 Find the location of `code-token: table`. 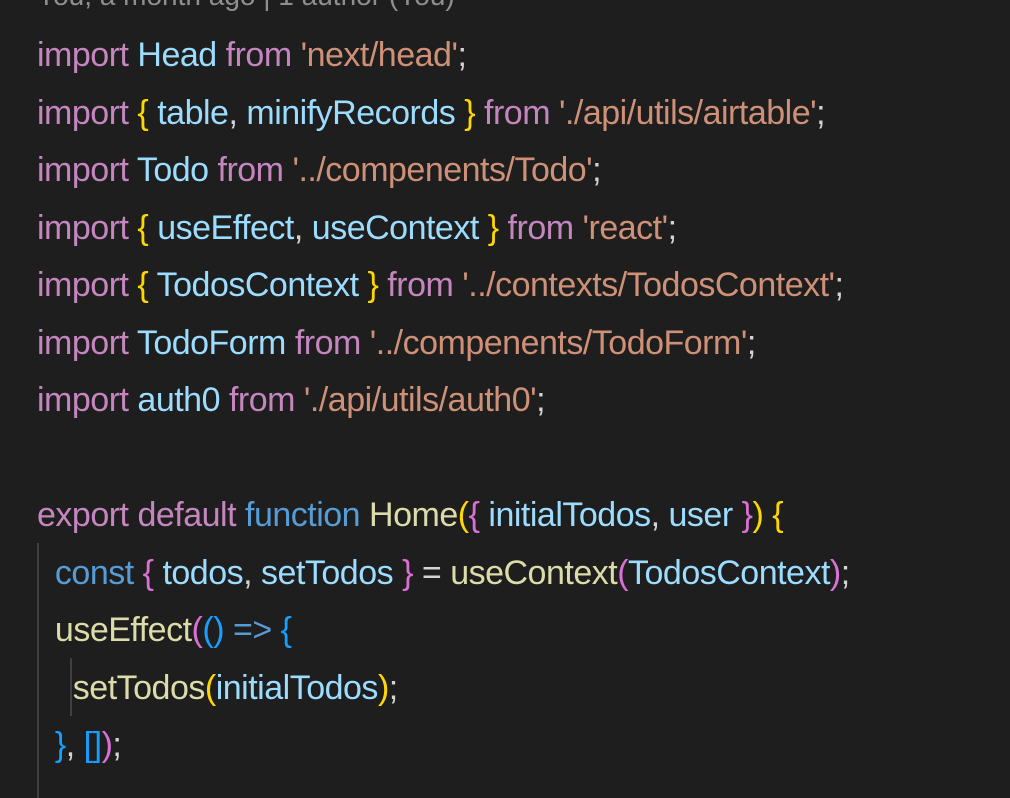

code-token: table is located at coordinates (193, 113).